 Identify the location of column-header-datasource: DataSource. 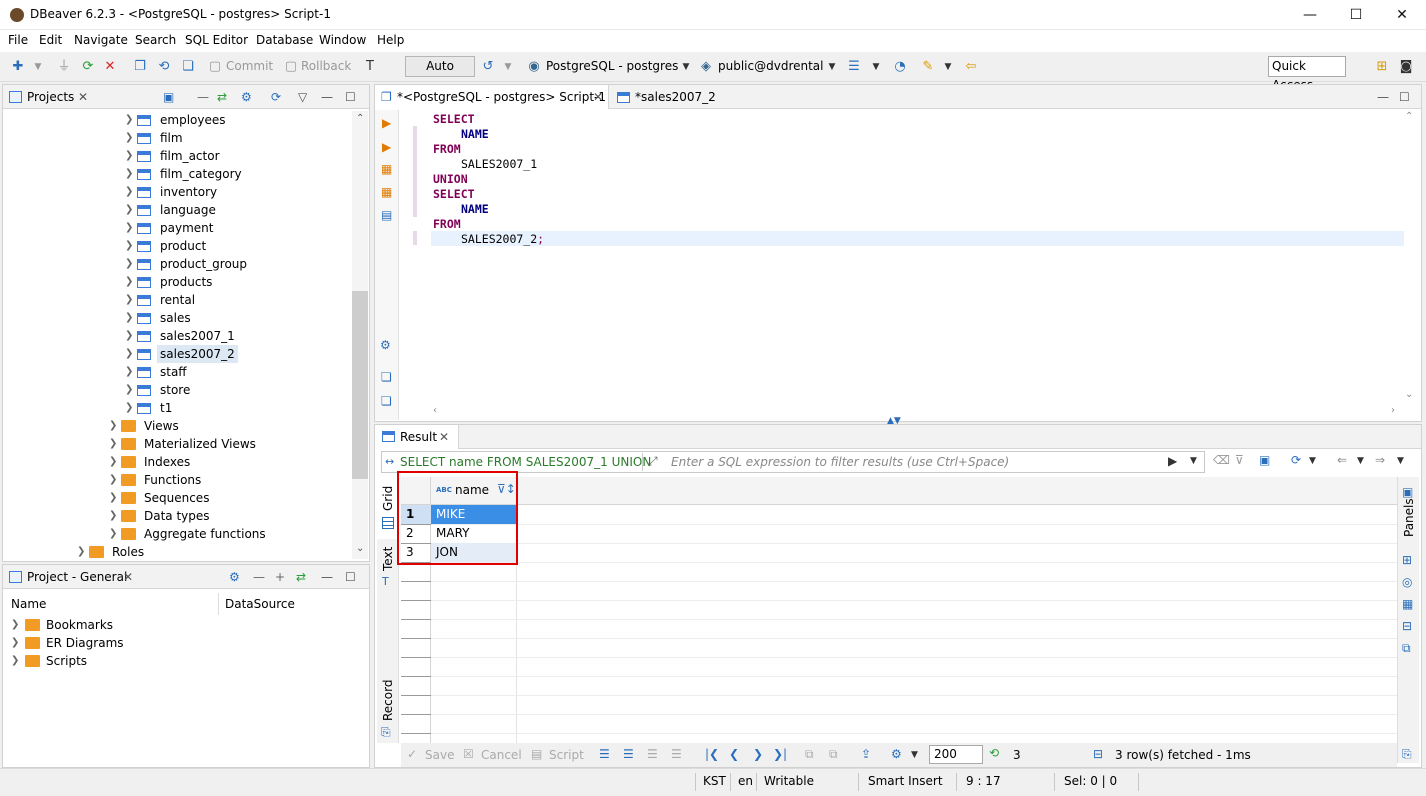
(260, 604).